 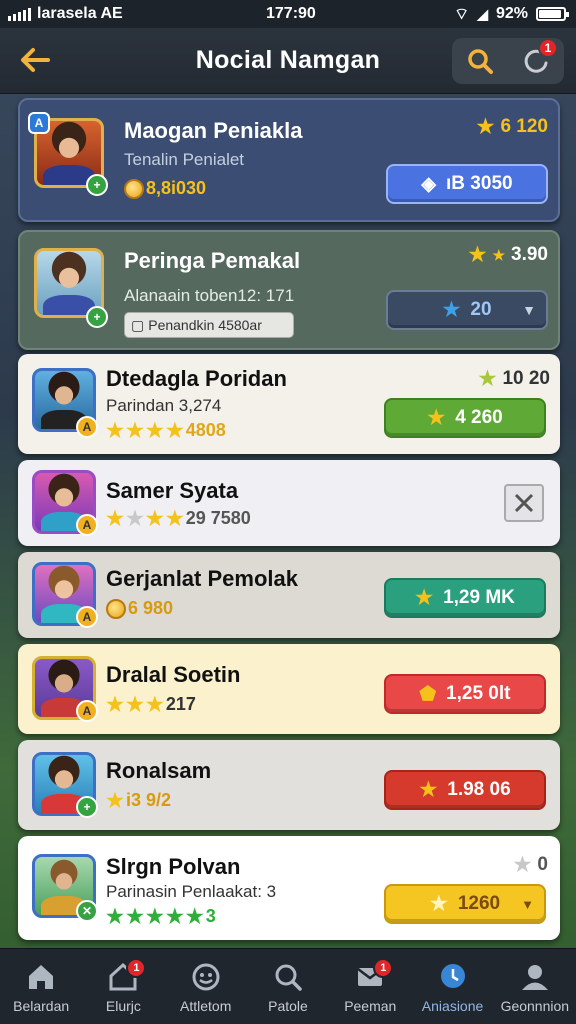 I want to click on back-arrow-icon, so click(x=35, y=60).